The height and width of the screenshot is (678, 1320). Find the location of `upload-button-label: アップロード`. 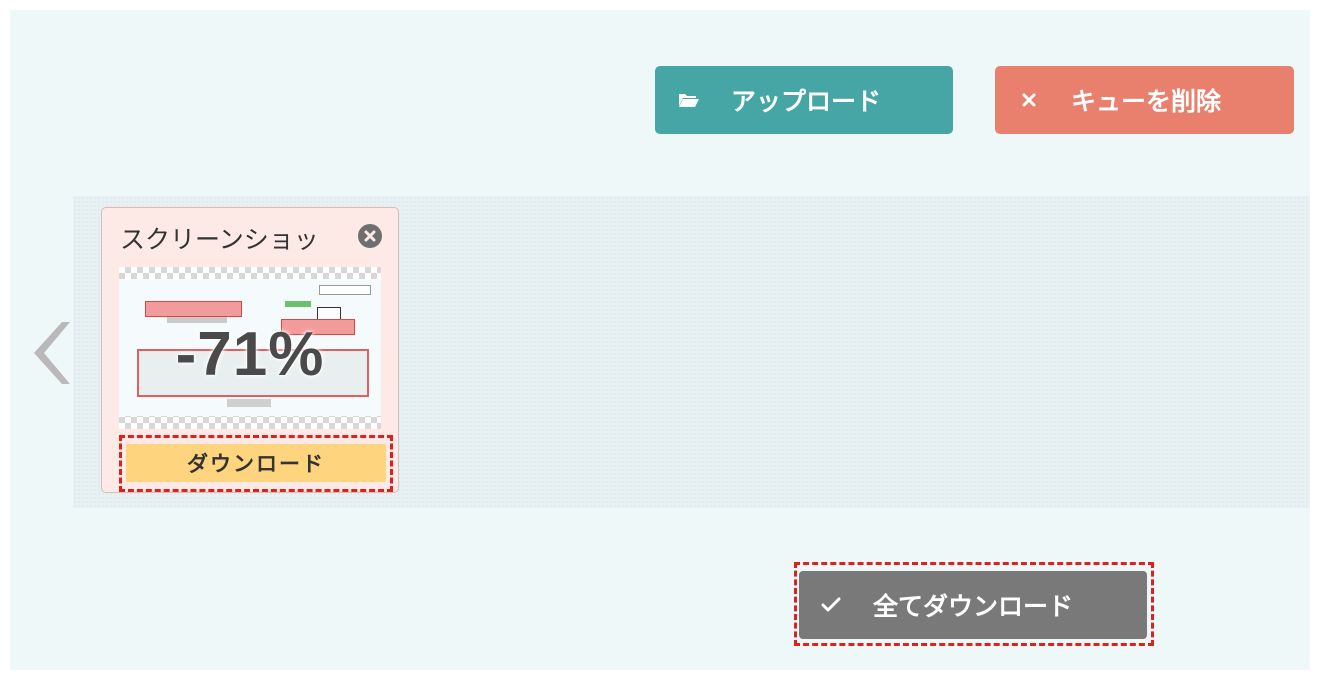

upload-button-label: アップロード is located at coordinates (806, 101).